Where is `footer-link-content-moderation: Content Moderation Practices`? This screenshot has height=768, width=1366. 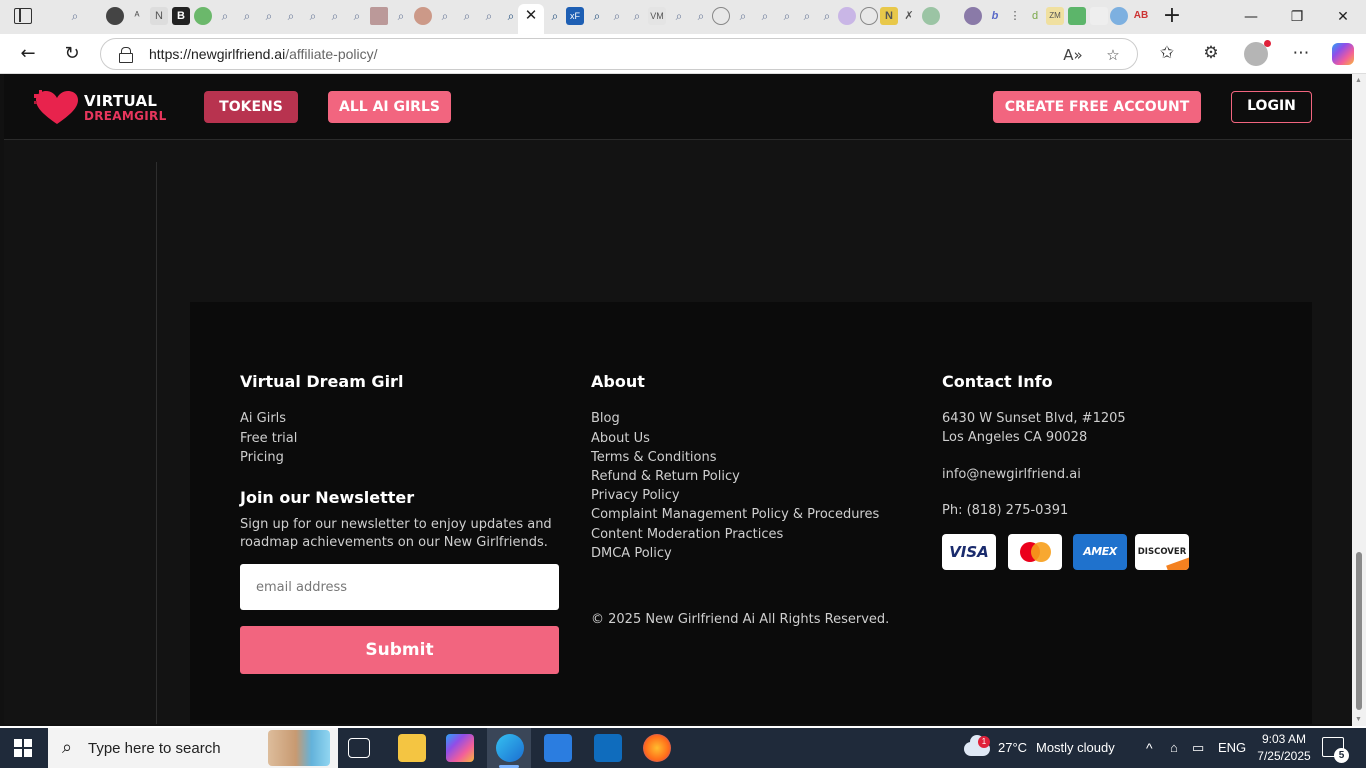
footer-link-content-moderation: Content Moderation Practices is located at coordinates (687, 534).